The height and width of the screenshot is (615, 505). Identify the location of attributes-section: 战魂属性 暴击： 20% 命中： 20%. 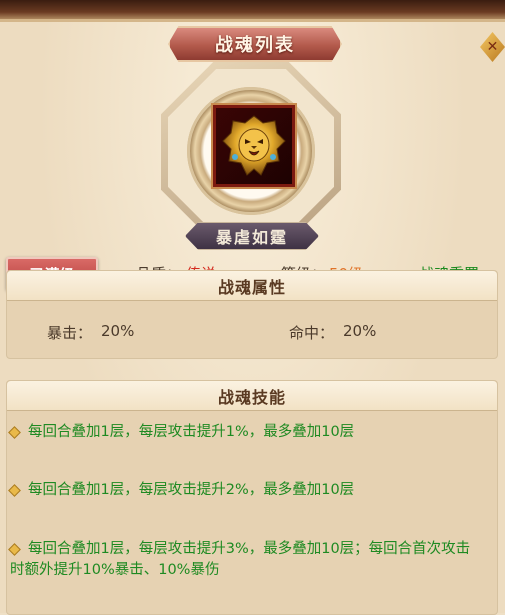
(252, 314).